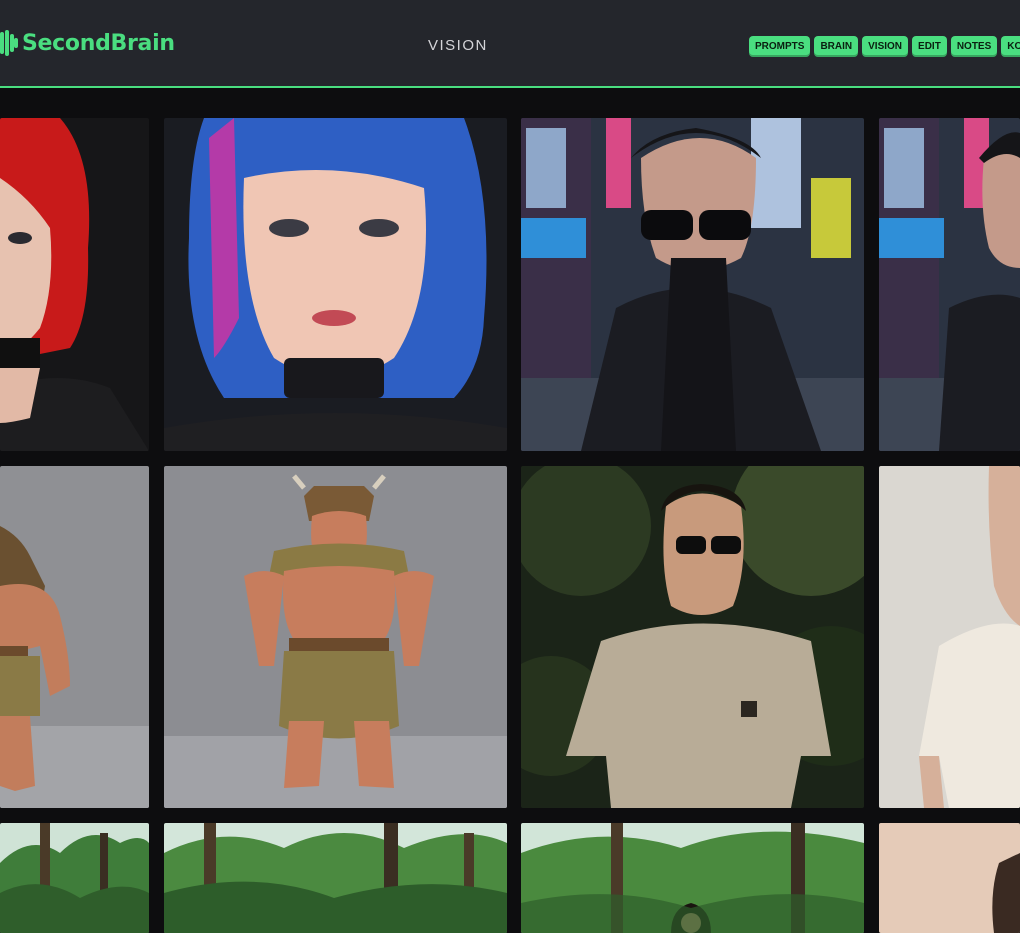 The width and height of the screenshot is (1020, 933). I want to click on jungle-woman-image, so click(692, 878).